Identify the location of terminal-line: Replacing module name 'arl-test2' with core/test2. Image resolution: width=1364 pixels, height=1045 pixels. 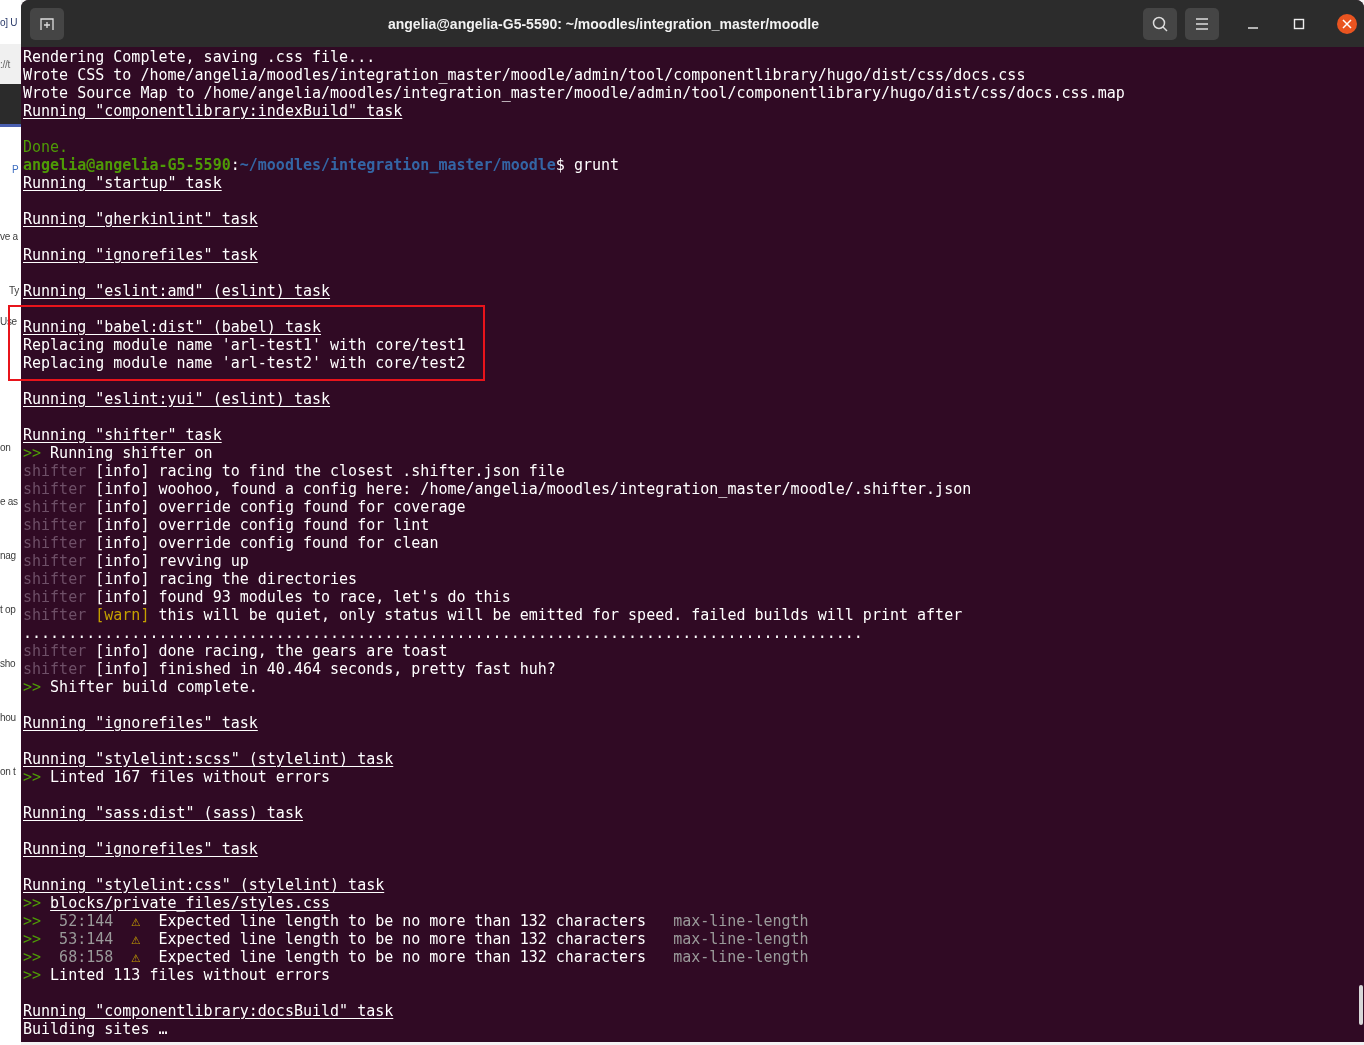
(244, 363).